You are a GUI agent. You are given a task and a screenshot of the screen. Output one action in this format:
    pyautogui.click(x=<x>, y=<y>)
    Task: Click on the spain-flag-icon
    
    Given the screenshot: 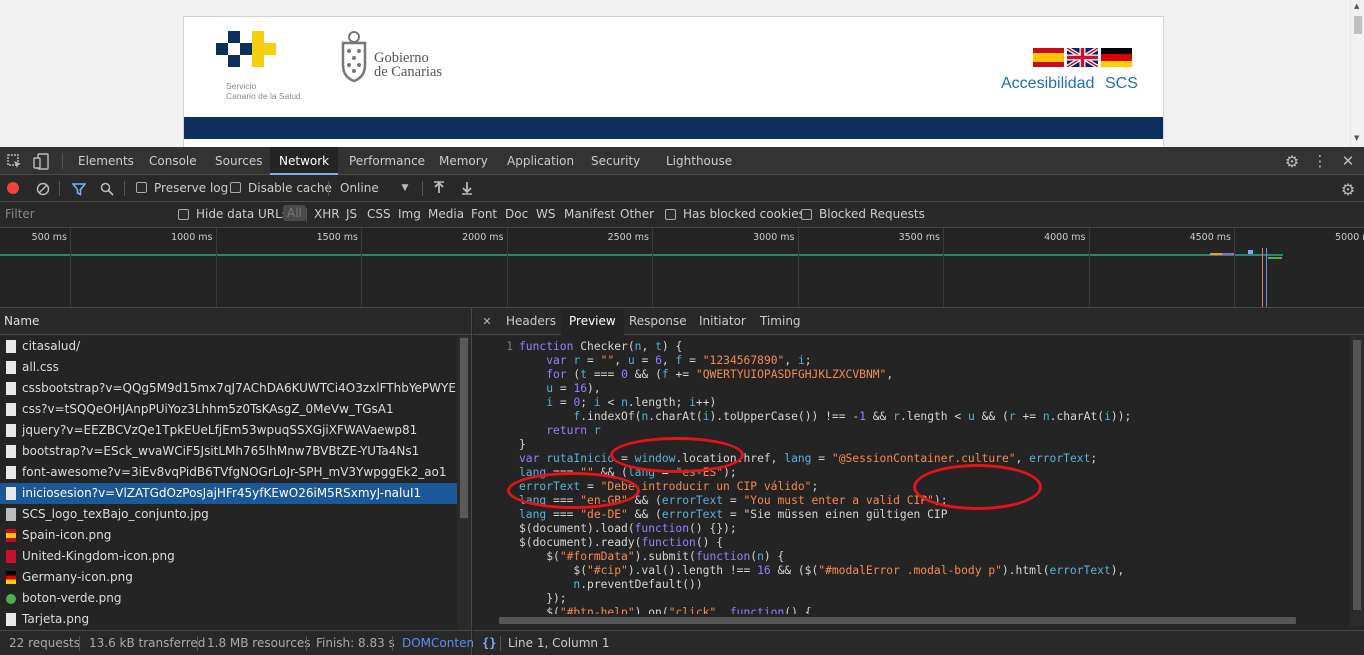 What is the action you would take?
    pyautogui.click(x=1048, y=57)
    